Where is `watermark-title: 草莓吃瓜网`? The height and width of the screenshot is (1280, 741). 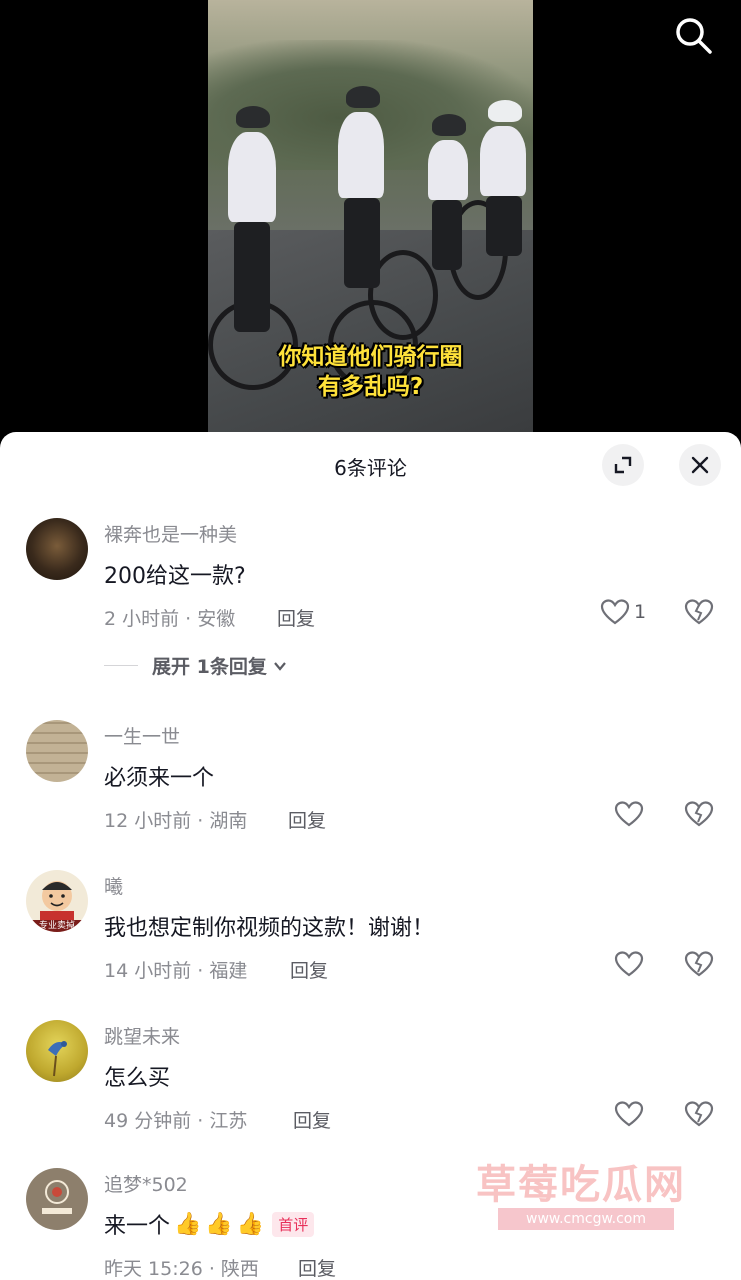 watermark-title: 草莓吃瓜网 is located at coordinates (581, 1185).